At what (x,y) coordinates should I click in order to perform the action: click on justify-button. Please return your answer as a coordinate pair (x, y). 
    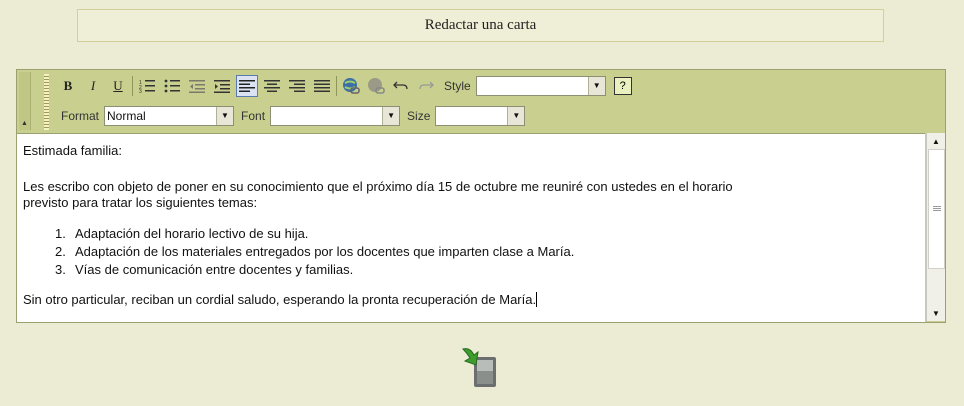
    Looking at the image, I should click on (322, 86).